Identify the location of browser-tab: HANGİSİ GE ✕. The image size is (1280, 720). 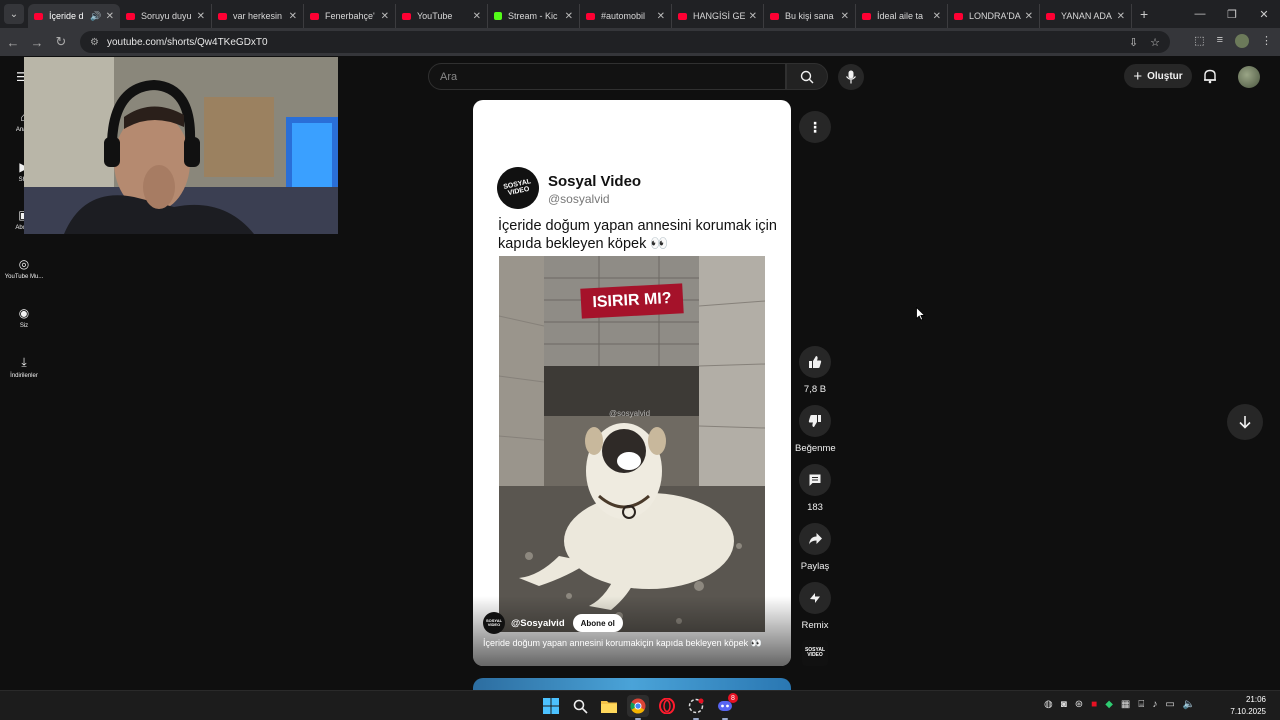
(718, 16).